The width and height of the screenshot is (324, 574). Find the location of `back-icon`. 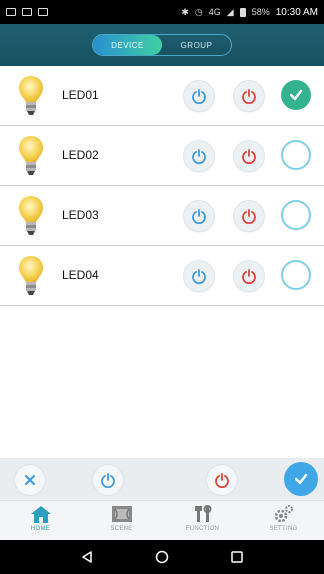

back-icon is located at coordinates (87, 557).